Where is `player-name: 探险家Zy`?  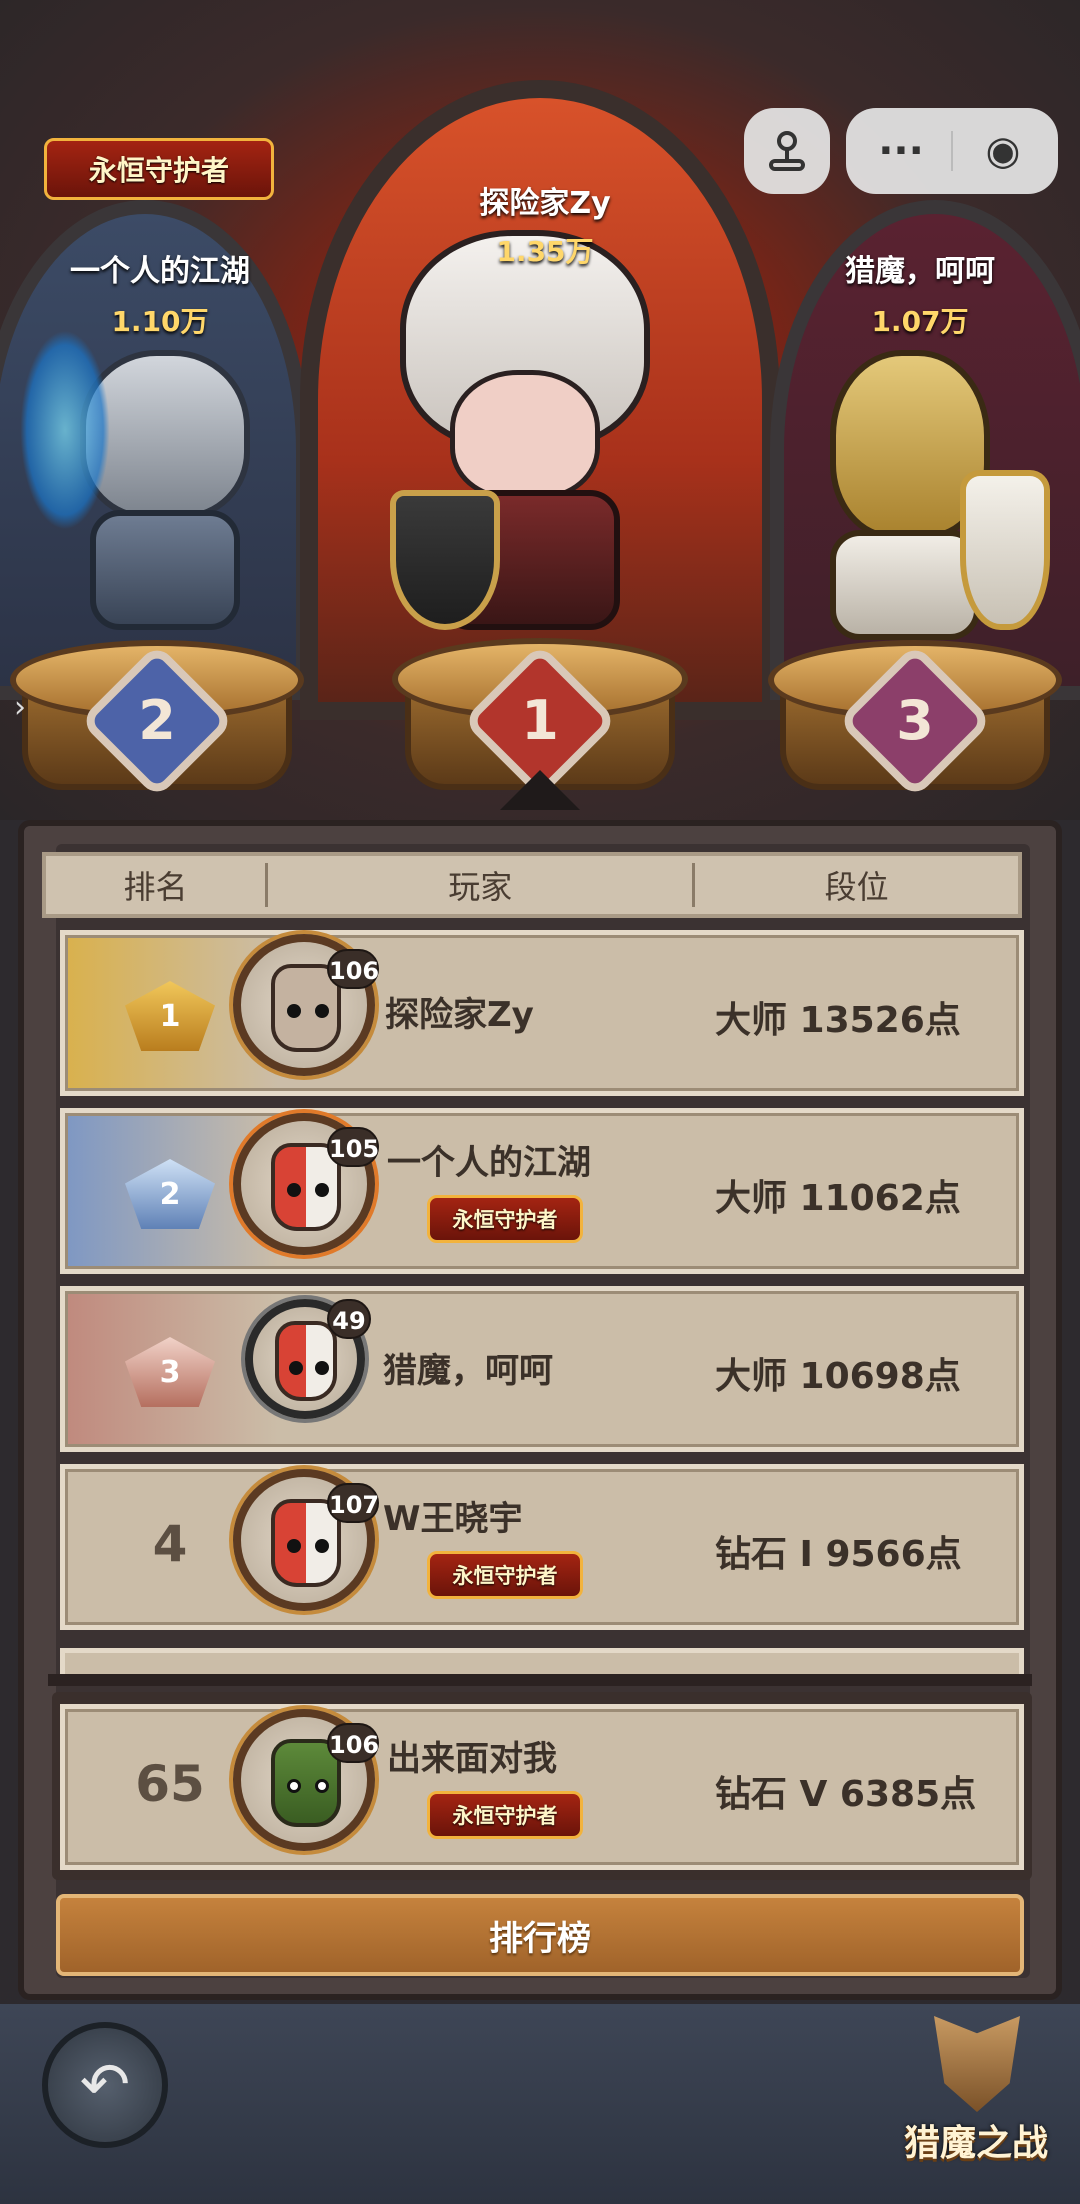 player-name: 探险家Zy is located at coordinates (459, 1015).